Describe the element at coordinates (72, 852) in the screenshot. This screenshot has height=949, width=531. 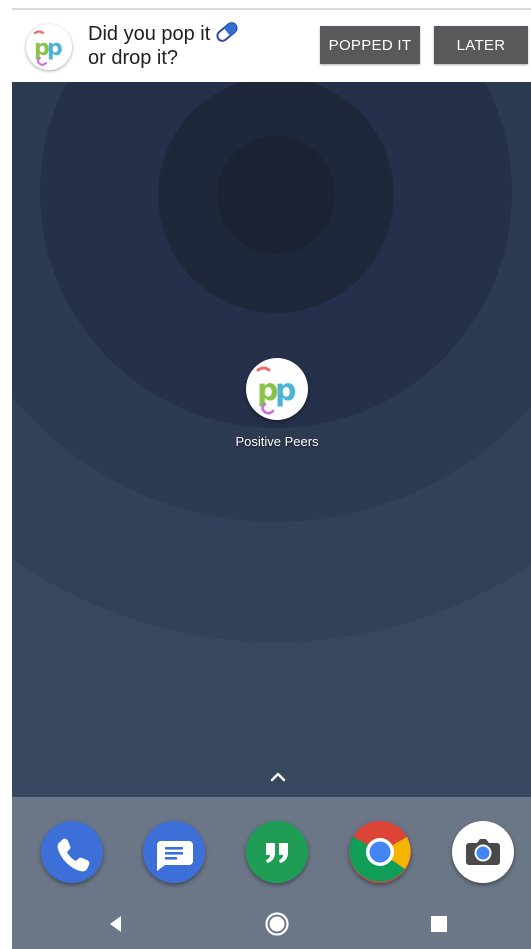
I see `phone-icon` at that location.